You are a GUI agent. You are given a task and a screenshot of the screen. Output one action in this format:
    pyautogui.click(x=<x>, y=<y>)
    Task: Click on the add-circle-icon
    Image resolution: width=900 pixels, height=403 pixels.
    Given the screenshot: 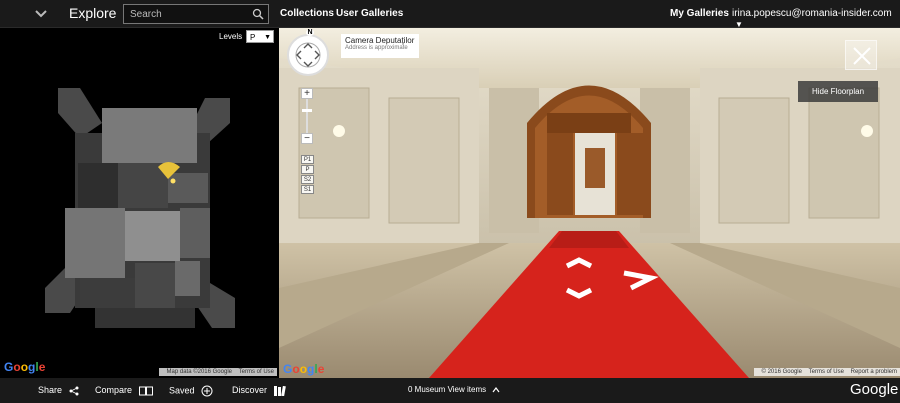 What is the action you would take?
    pyautogui.click(x=207, y=391)
    